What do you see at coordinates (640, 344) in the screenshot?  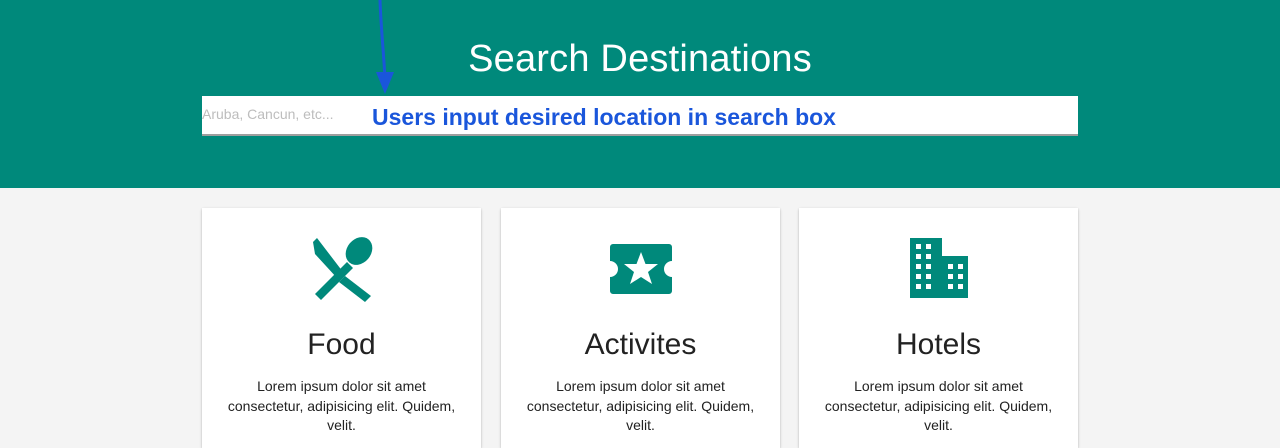 I see `card-title: Activites` at bounding box center [640, 344].